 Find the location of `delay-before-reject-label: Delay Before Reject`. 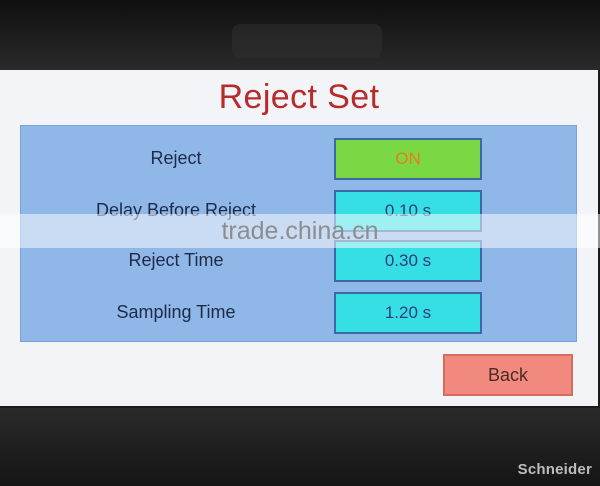

delay-before-reject-label: Delay Before Reject is located at coordinates (176, 210).